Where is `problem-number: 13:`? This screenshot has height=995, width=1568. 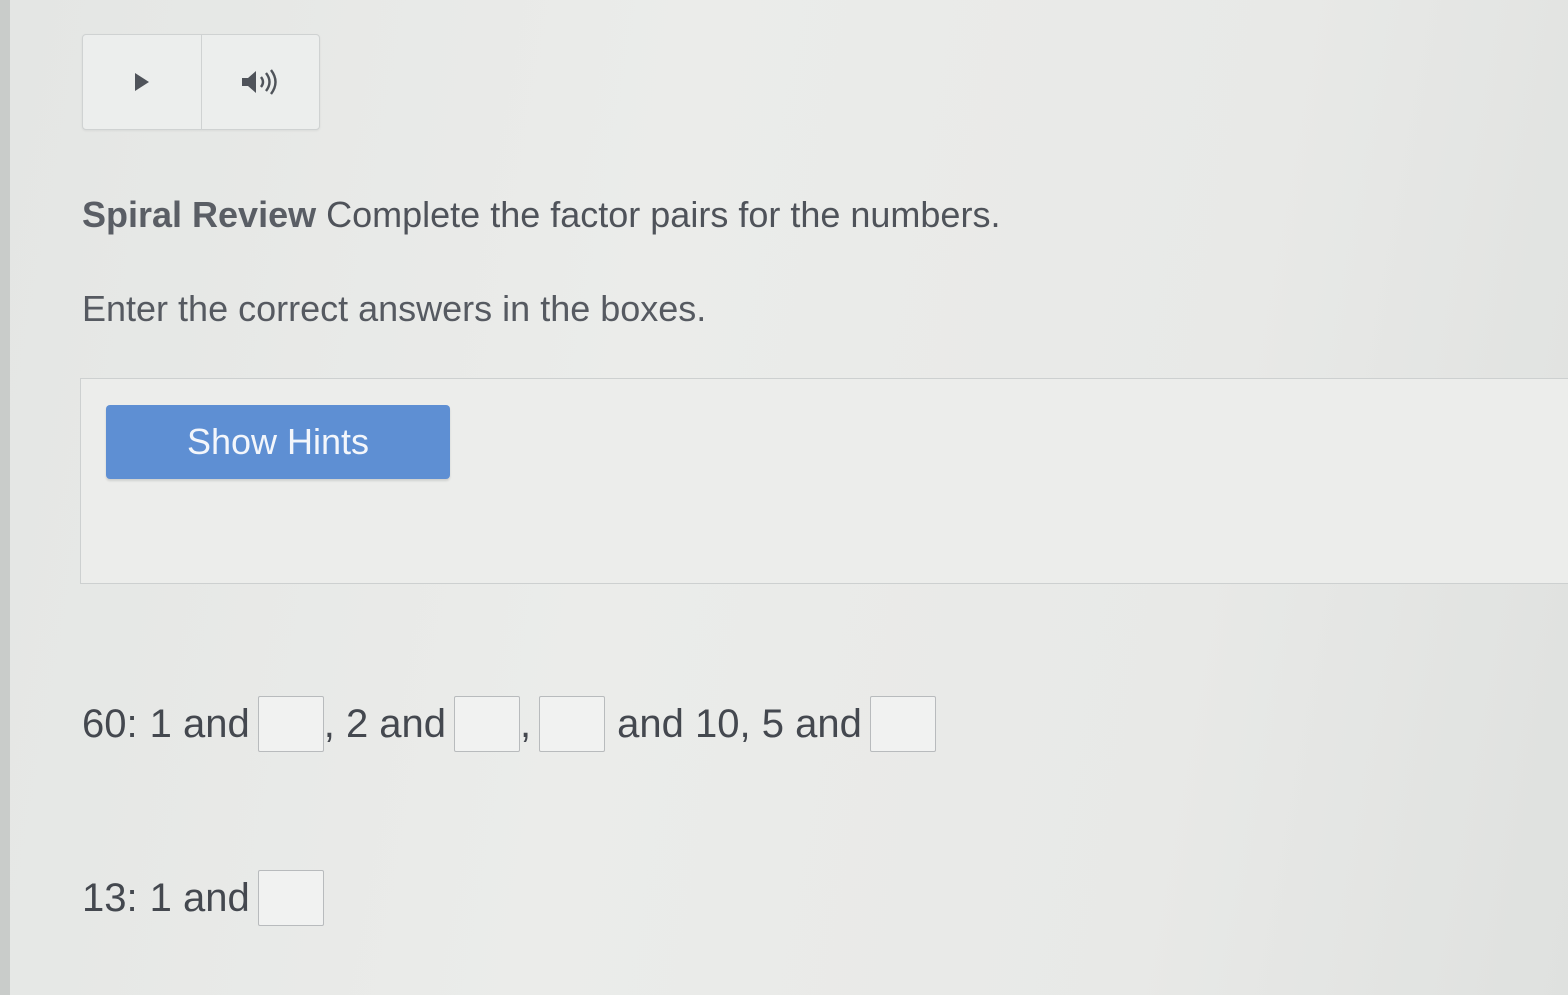 problem-number: 13: is located at coordinates (110, 897).